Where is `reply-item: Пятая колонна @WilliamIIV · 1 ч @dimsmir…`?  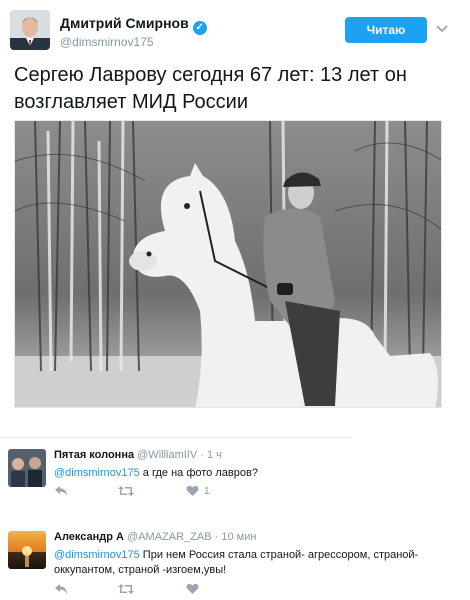 reply-item: Пятая колонна @WilliamIIV · 1 ч @dimsmir… is located at coordinates (233, 479).